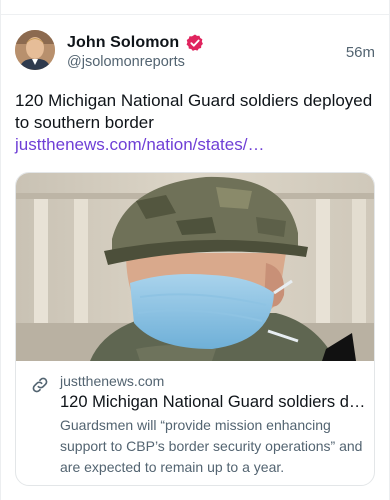 The image size is (390, 500). Describe the element at coordinates (112, 381) in the screenshot. I see `preview-domain: justthenews.com` at that location.